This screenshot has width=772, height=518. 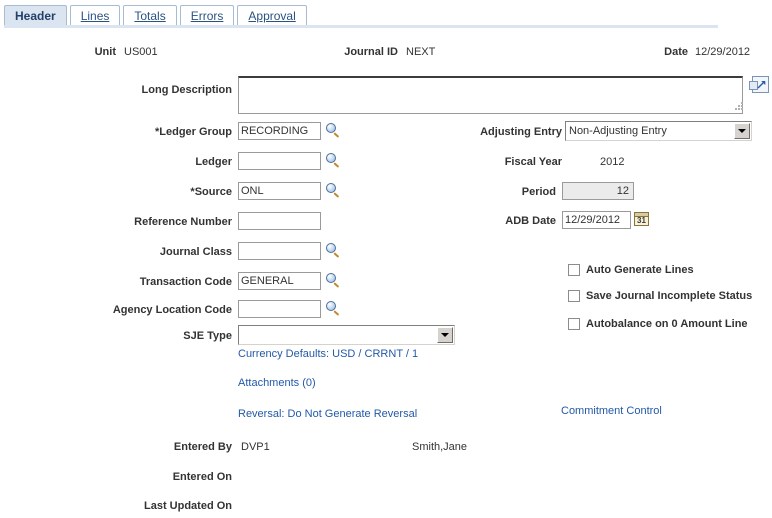 What do you see at coordinates (279, 191) in the screenshot?
I see `source-input` at bounding box center [279, 191].